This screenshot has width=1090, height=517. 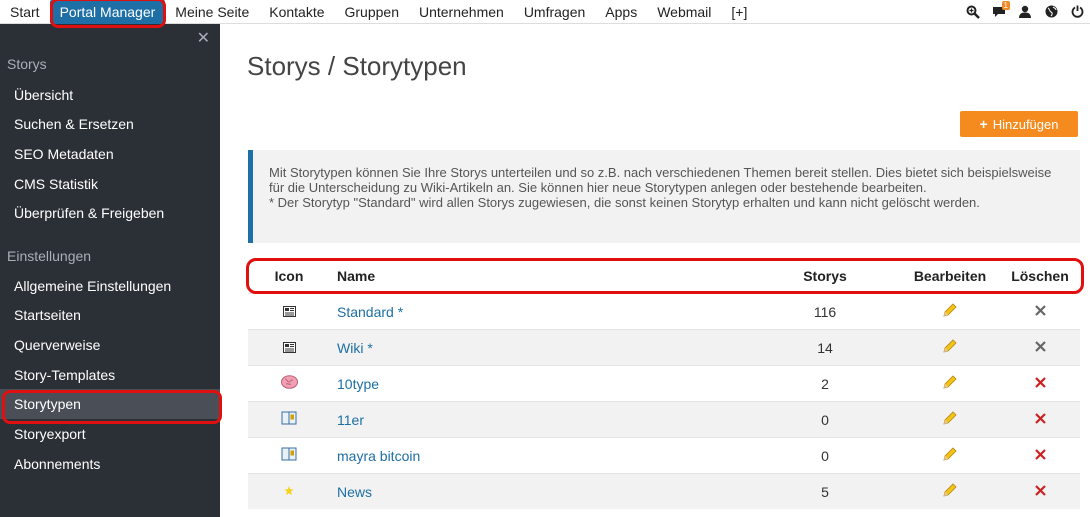 I want to click on header-storys: Storys, so click(x=825, y=275).